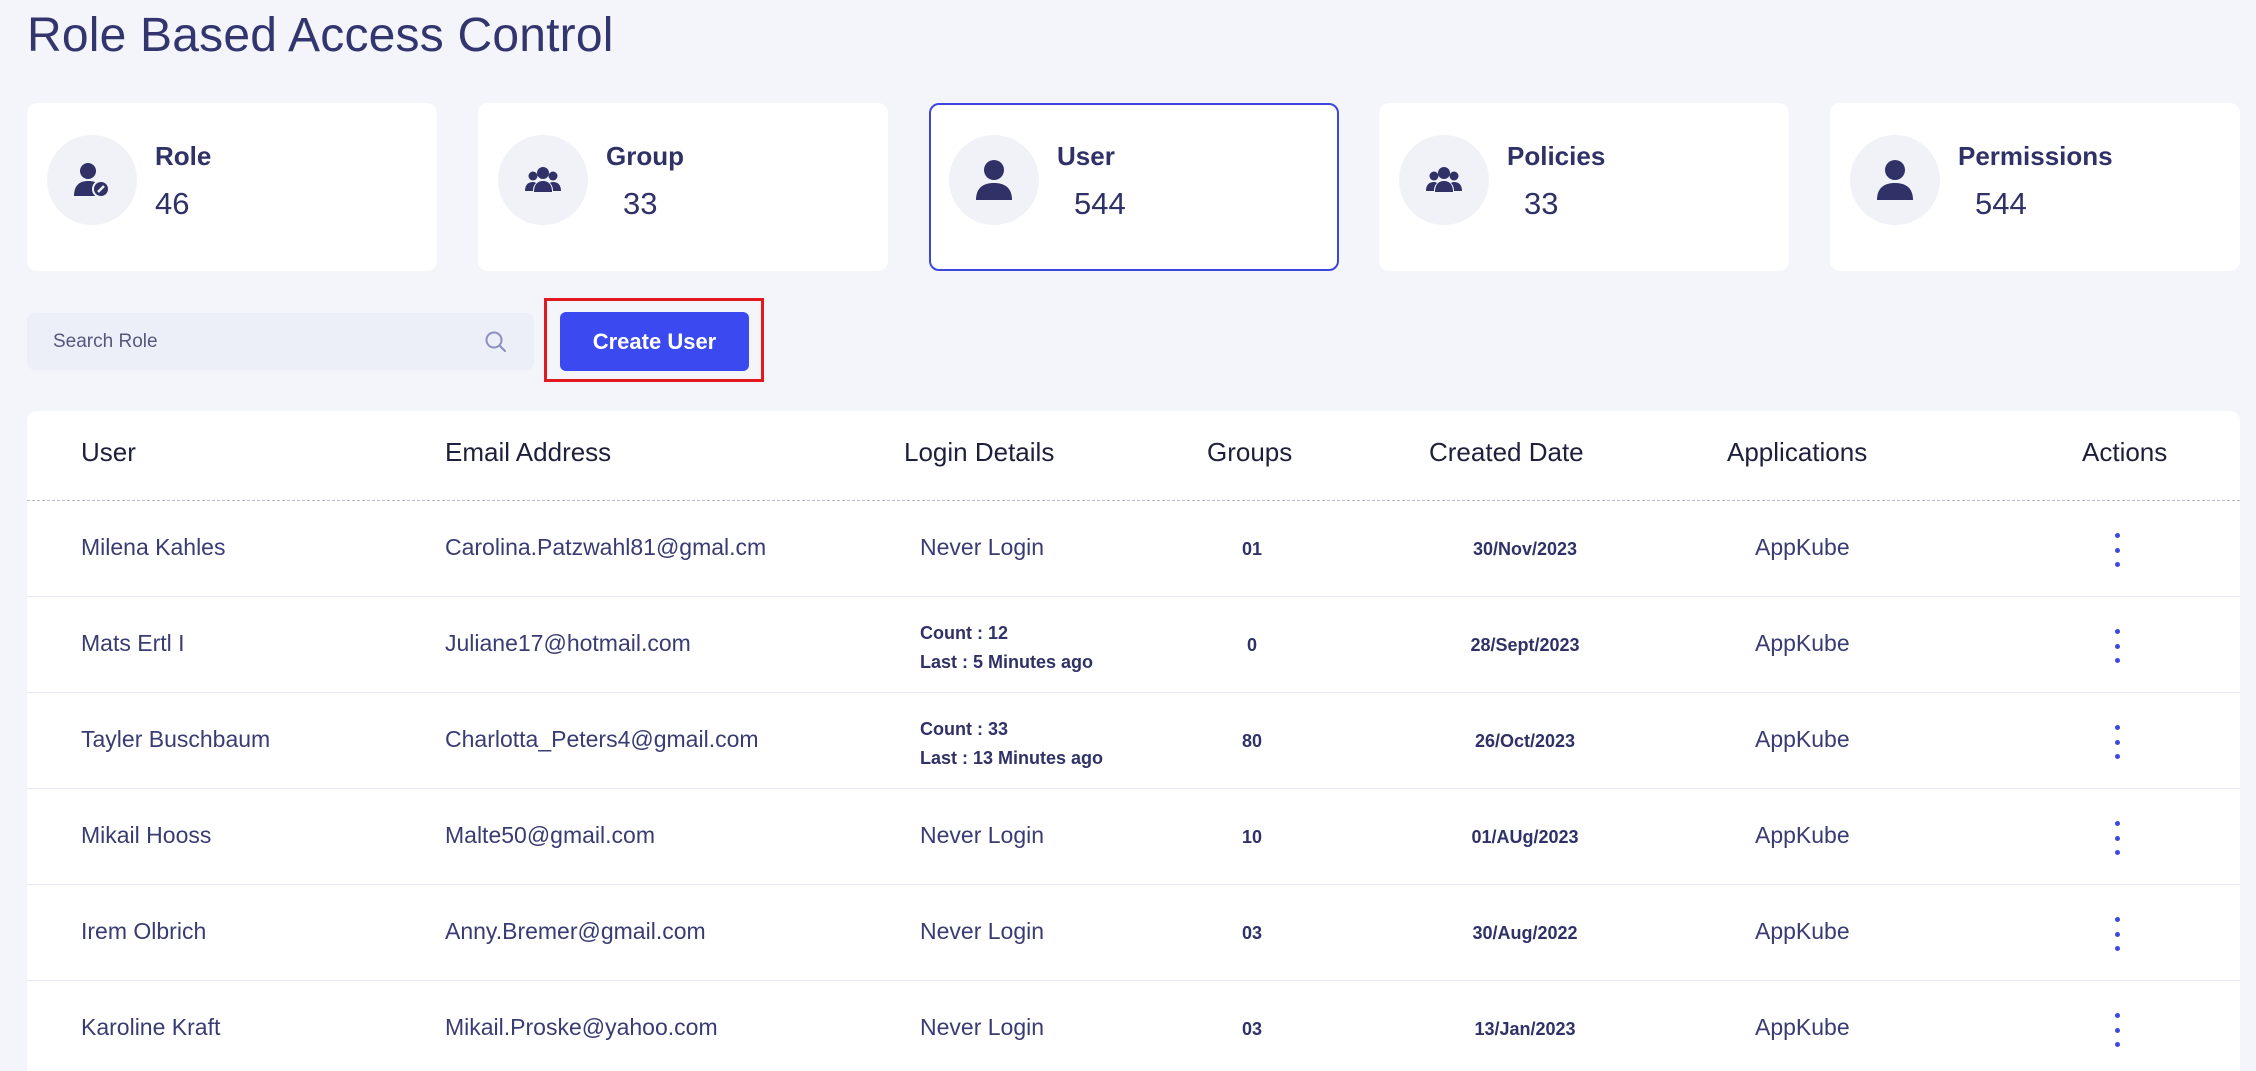 The width and height of the screenshot is (2256, 1071). Describe the element at coordinates (654, 341) in the screenshot. I see `create-user-button: Create User` at that location.